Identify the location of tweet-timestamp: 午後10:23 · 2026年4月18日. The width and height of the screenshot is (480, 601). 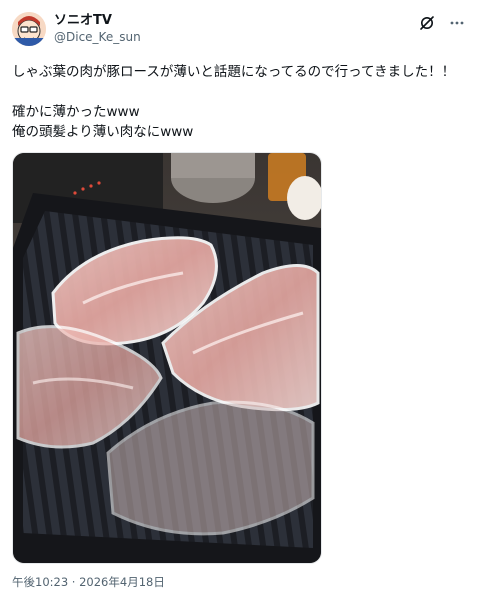
(239, 582).